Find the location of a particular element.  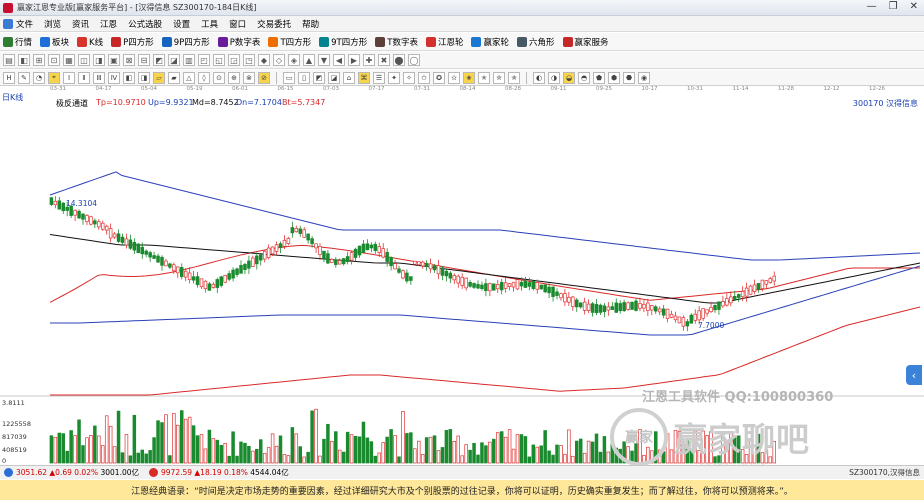

menu-window: 窗口 is located at coordinates (237, 24).